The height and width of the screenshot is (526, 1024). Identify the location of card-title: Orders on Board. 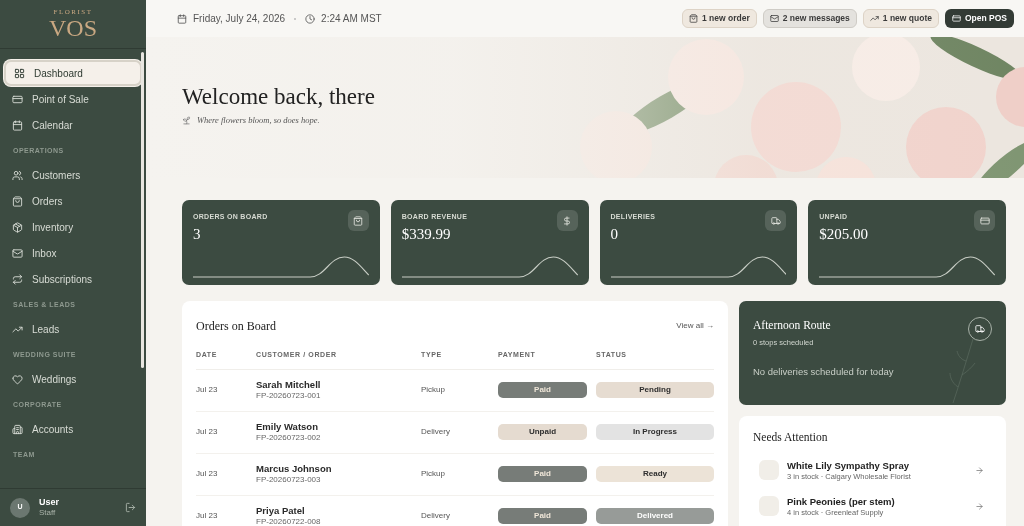
(236, 326).